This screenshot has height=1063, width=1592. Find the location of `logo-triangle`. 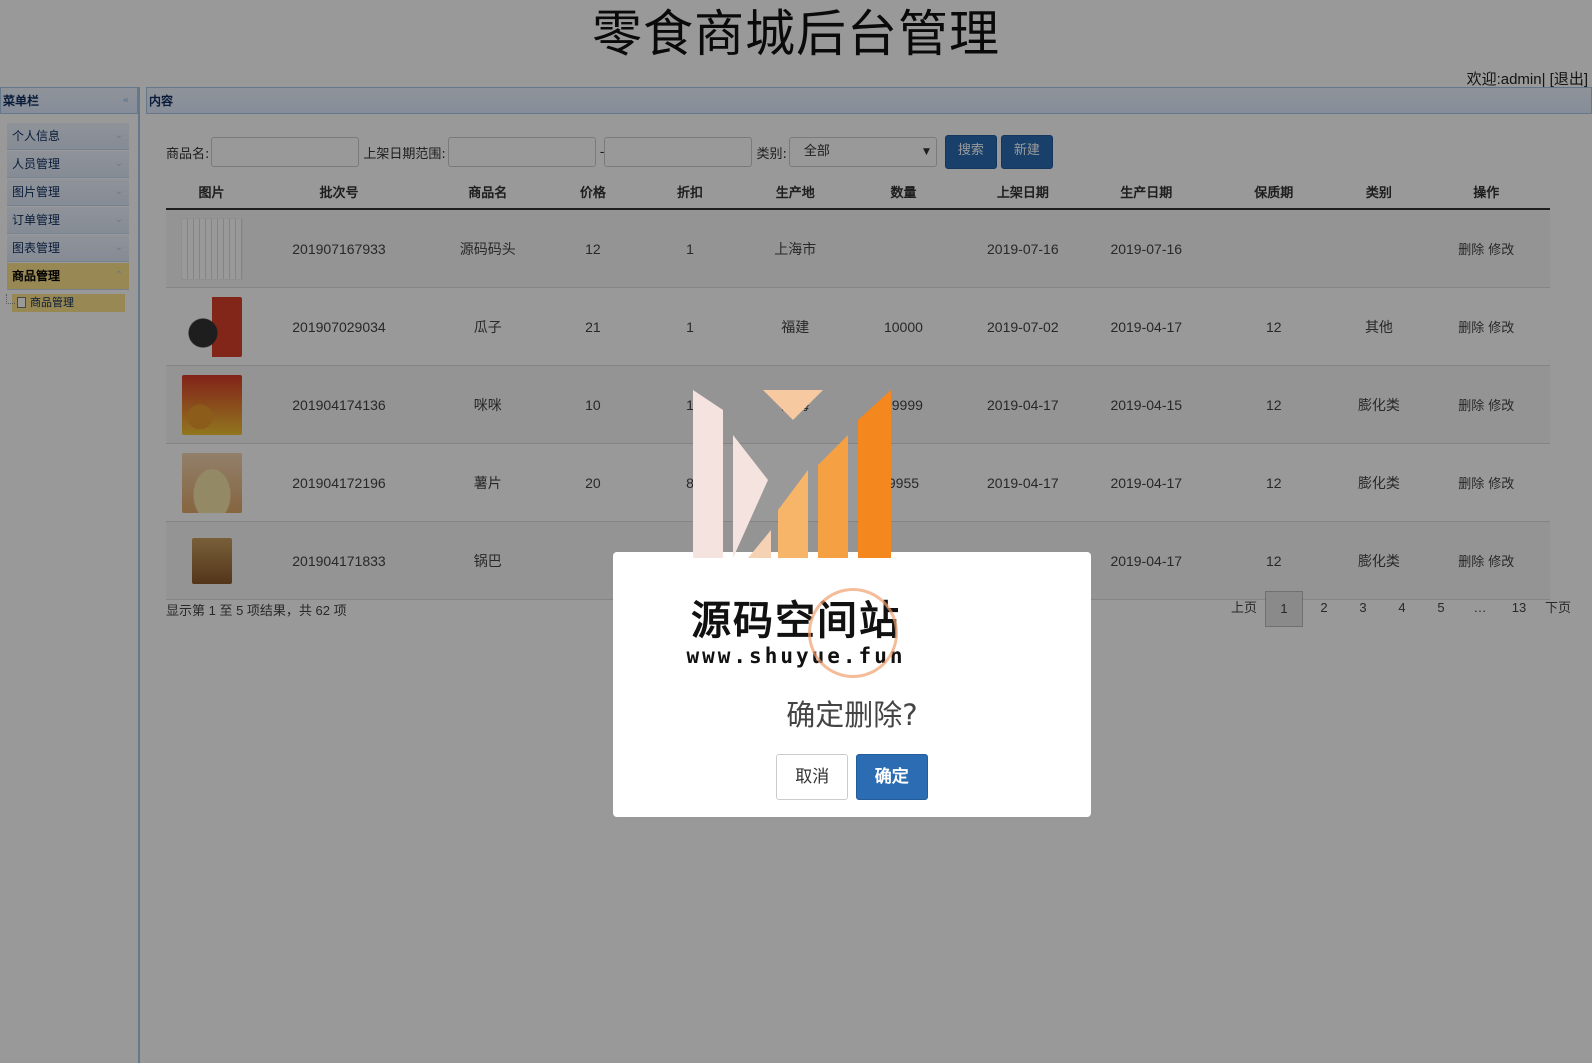

logo-triangle is located at coordinates (793, 405).